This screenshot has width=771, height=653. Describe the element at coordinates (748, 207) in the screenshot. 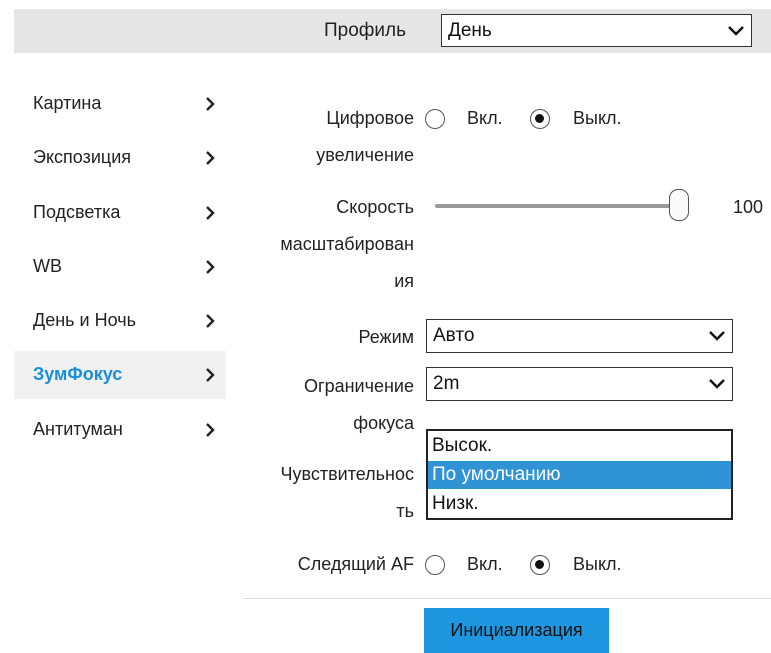

I see `zoom-speed-value: 100` at that location.